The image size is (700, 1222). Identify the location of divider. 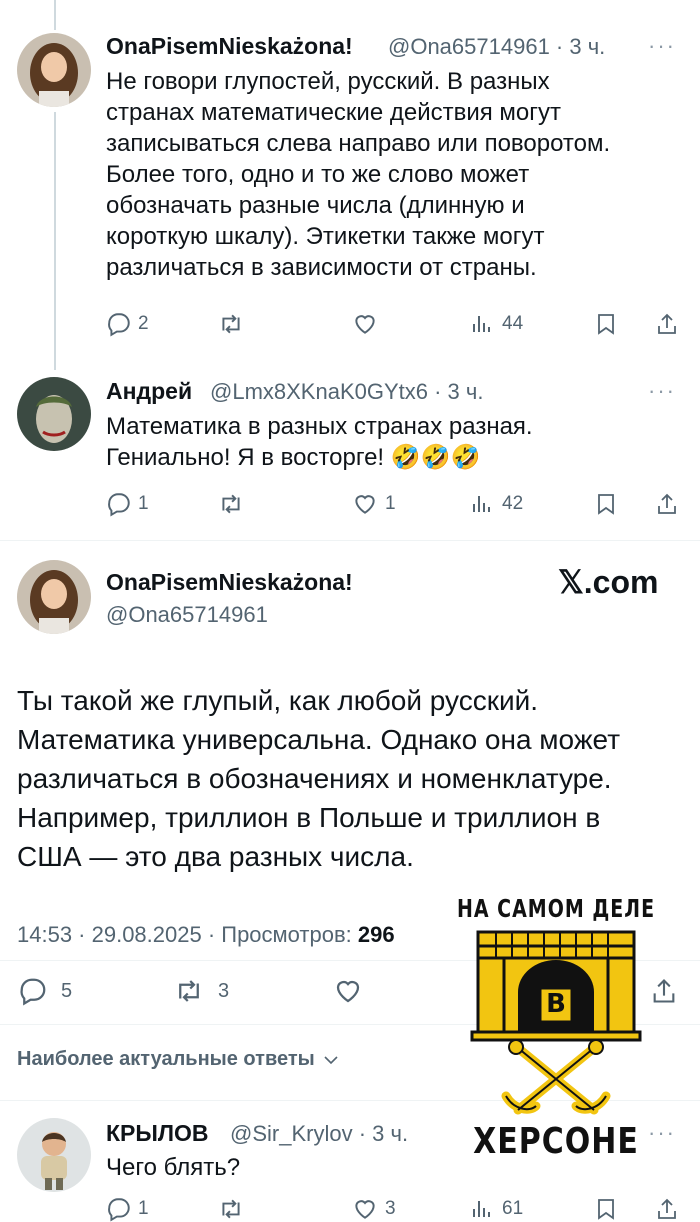
(350, 540).